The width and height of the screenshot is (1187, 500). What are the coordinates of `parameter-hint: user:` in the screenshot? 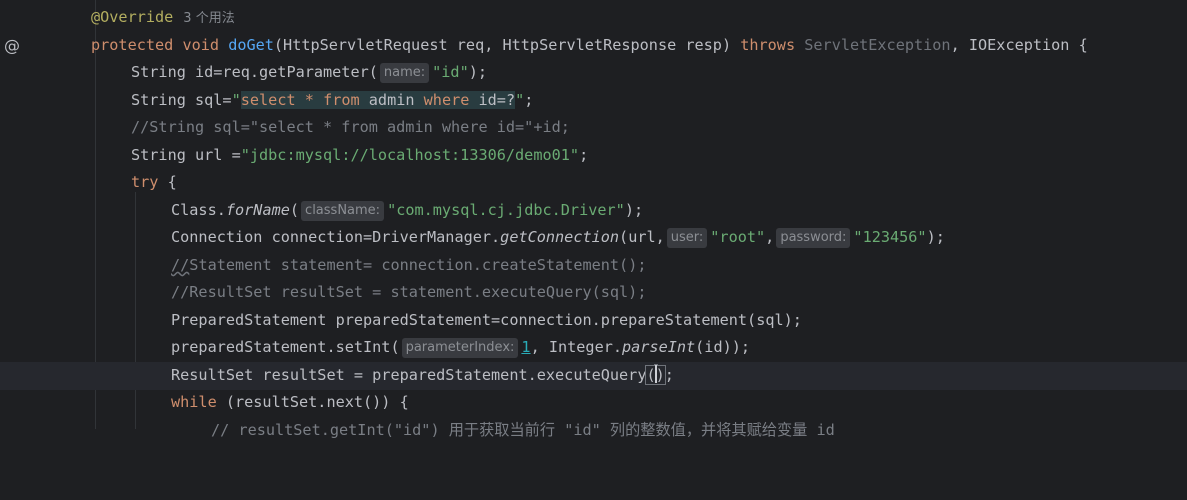 It's located at (687, 238).